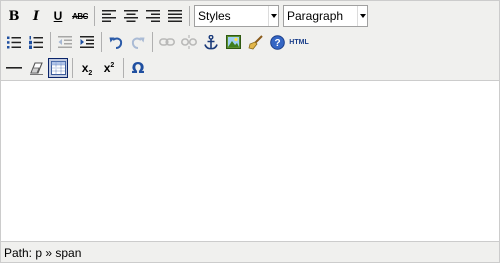 Image resolution: width=500 pixels, height=263 pixels. I want to click on align-right-button, so click(153, 16).